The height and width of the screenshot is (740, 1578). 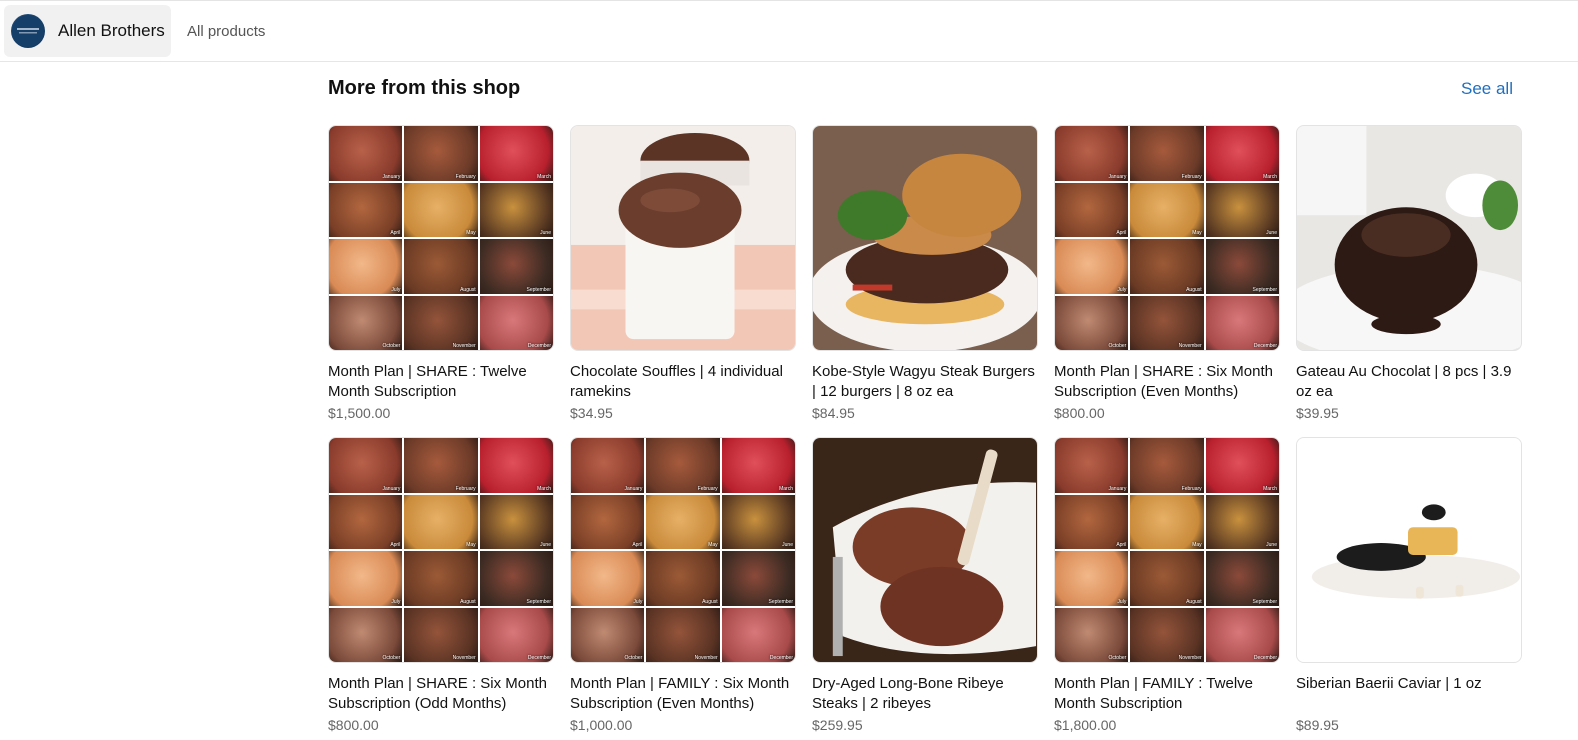 I want to click on souffle-image, so click(x=683, y=238).